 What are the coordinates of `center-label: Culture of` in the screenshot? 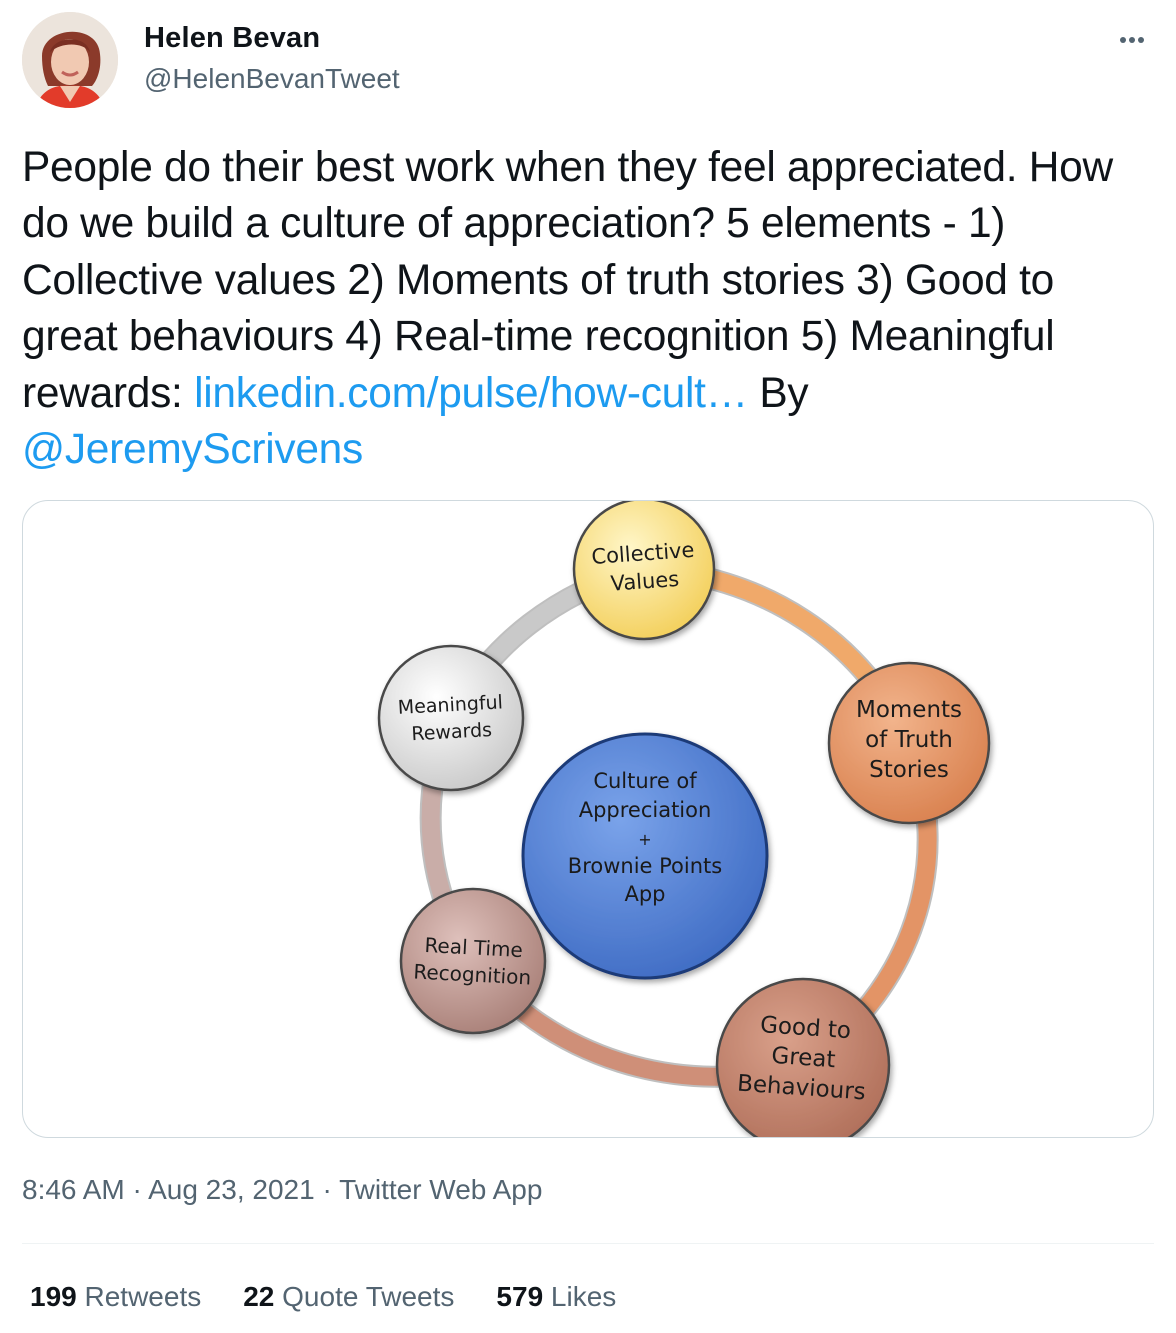 It's located at (645, 781).